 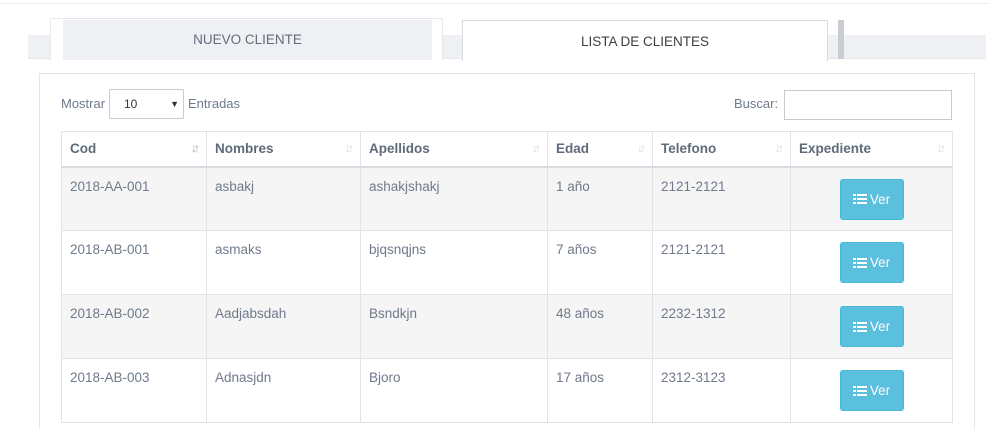 I want to click on column-header-expediente: Expediente ↓↑, so click(x=871, y=149).